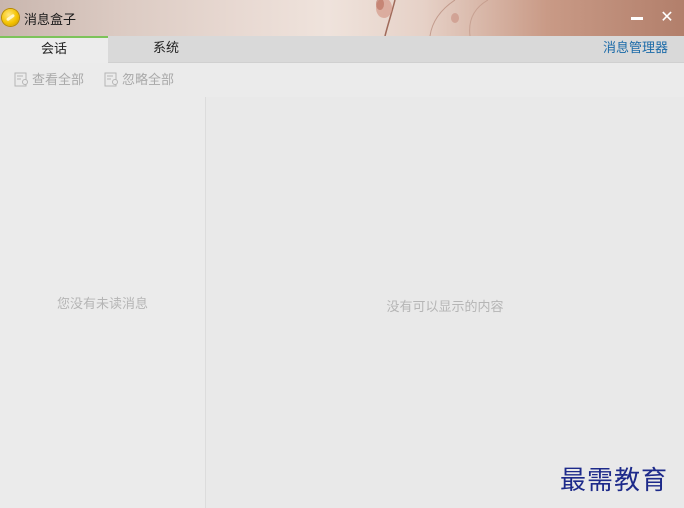  I want to click on tab-bar: 会话 系统 消息管理器, so click(342, 49).